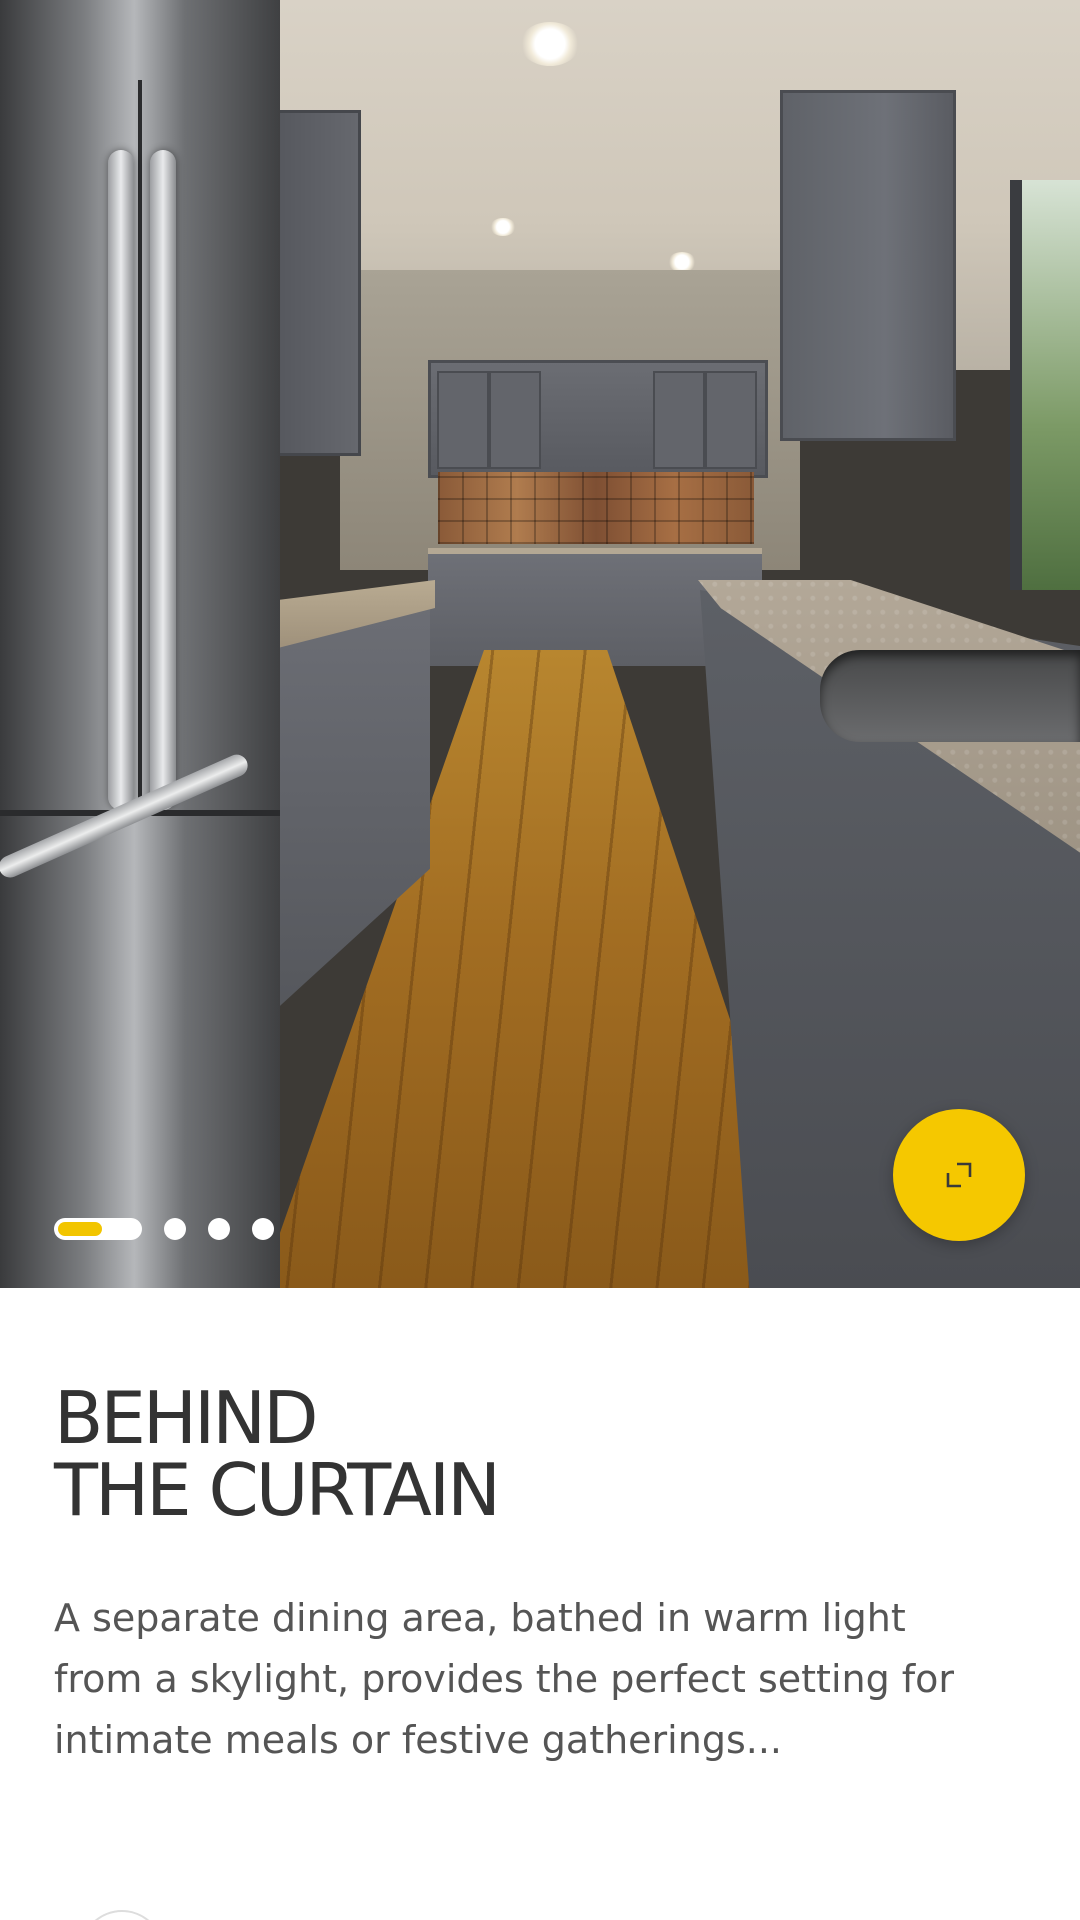 Image resolution: width=1080 pixels, height=1920 pixels. Describe the element at coordinates (596, 508) in the screenshot. I see `tile-backsplash` at that location.